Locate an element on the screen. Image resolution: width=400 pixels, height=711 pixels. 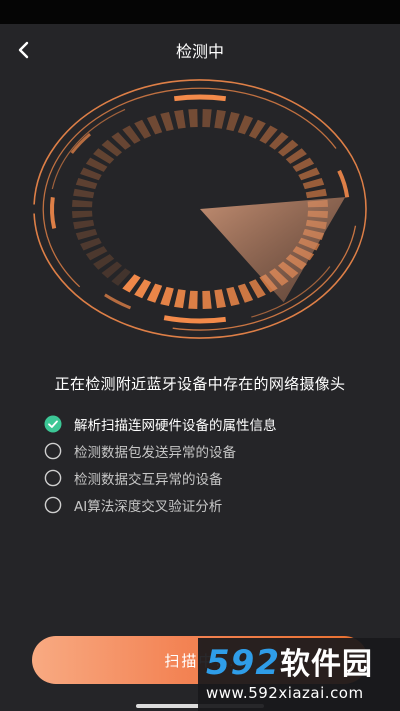
site-watermark: 592软件园 www.592xiazai.com is located at coordinates (299, 674).